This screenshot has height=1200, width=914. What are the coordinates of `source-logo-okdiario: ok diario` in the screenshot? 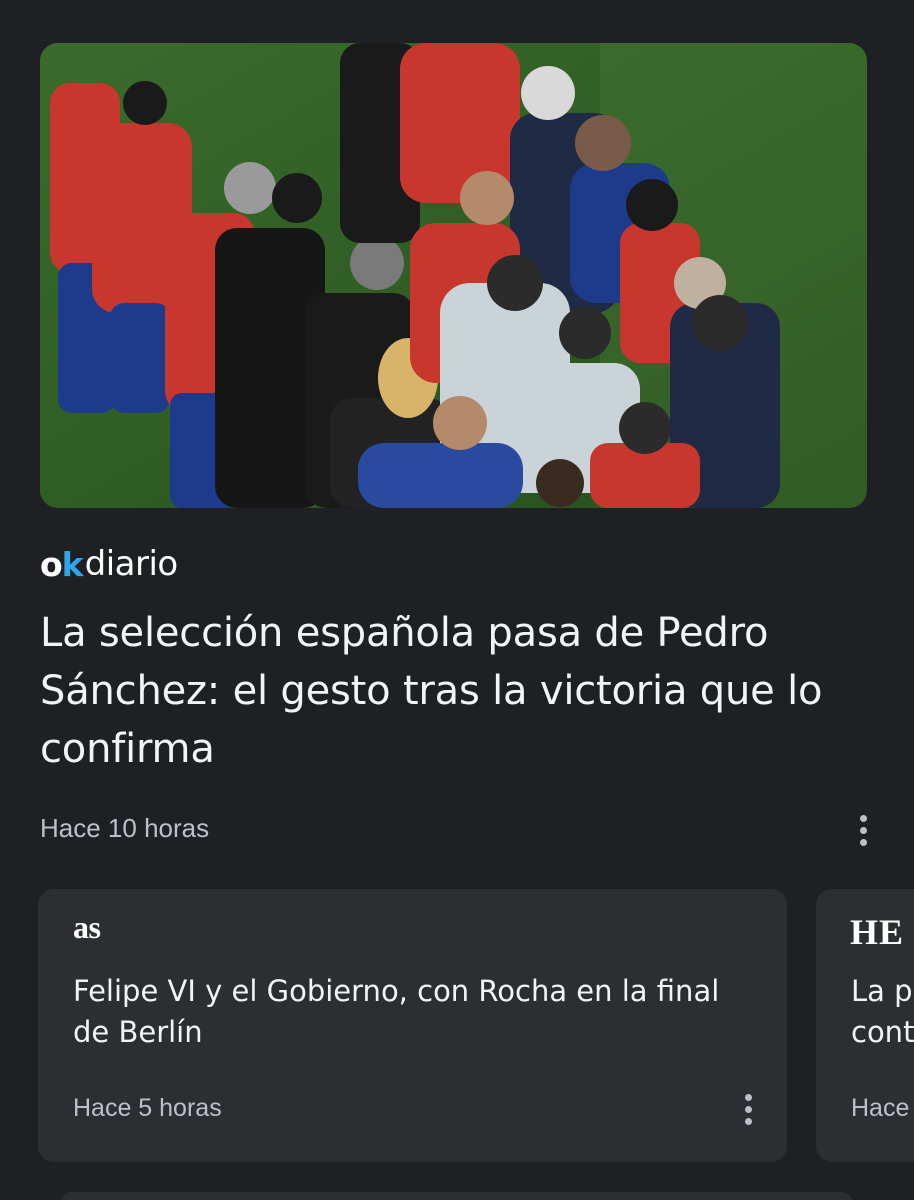 It's located at (109, 564).